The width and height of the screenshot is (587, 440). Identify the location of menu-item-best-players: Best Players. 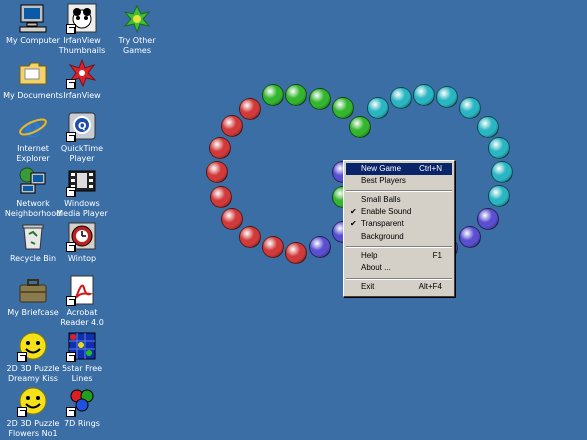
(399, 181).